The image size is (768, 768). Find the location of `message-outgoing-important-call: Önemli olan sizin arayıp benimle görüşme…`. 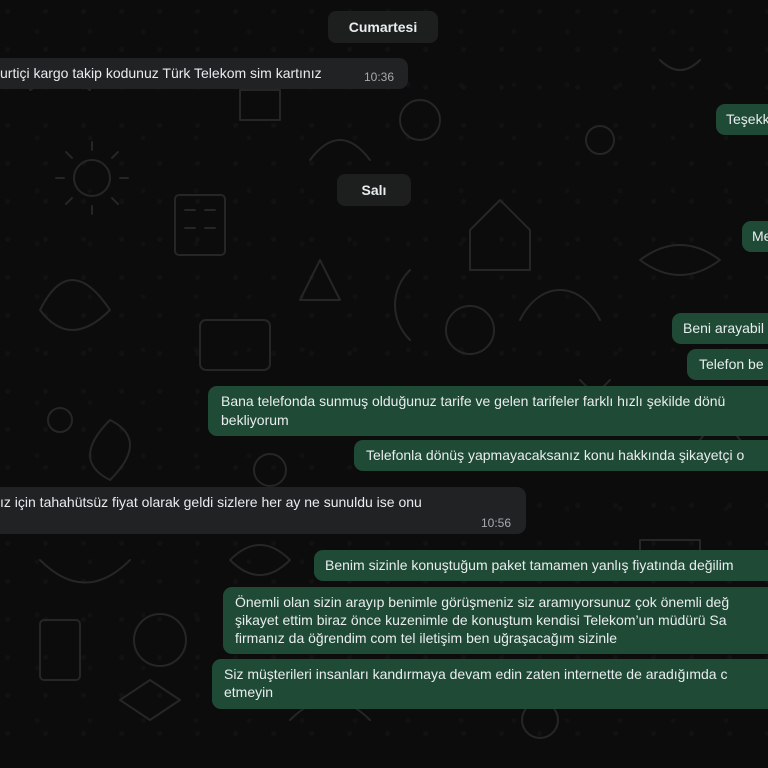

message-outgoing-important-call: Önemli olan sizin arayıp benimle görüşme… is located at coordinates (495, 620).